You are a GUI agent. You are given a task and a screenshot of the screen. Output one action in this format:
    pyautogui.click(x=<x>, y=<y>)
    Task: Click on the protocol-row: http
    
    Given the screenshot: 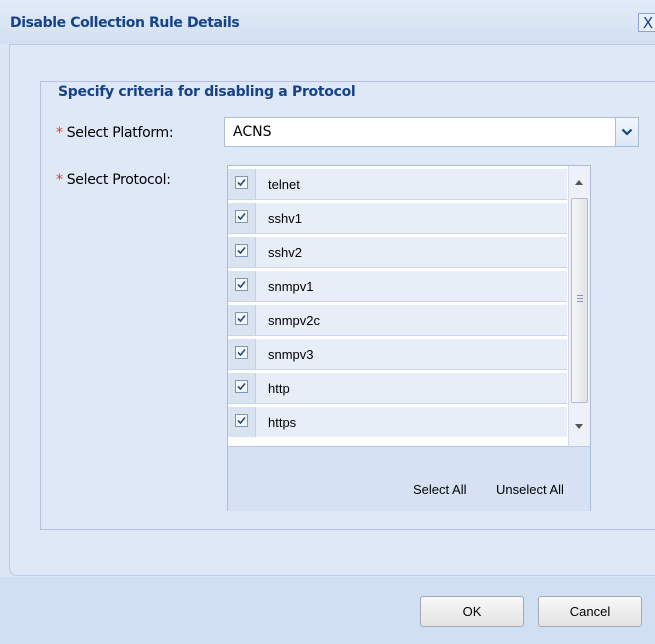 What is the action you would take?
    pyautogui.click(x=397, y=388)
    